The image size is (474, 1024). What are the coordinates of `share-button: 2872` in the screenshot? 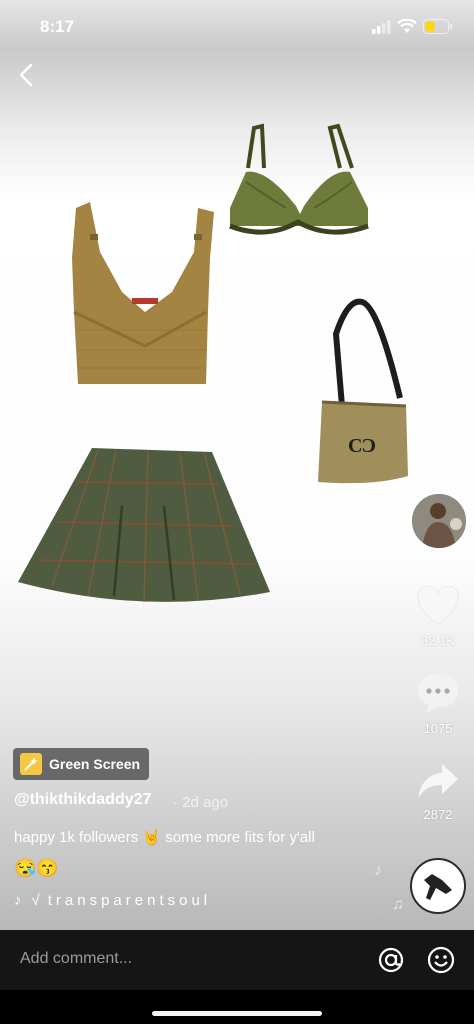 It's located at (438, 792).